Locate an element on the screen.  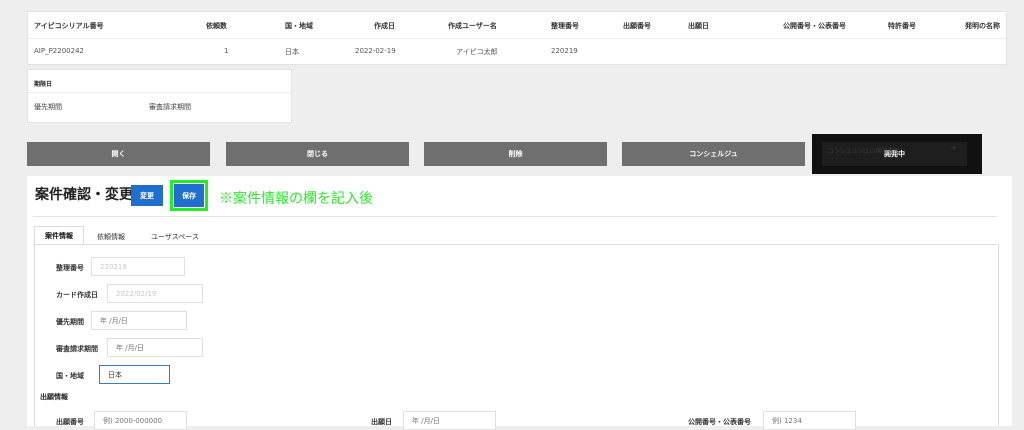
exam-label: 審査請求期間 is located at coordinates (77, 349).